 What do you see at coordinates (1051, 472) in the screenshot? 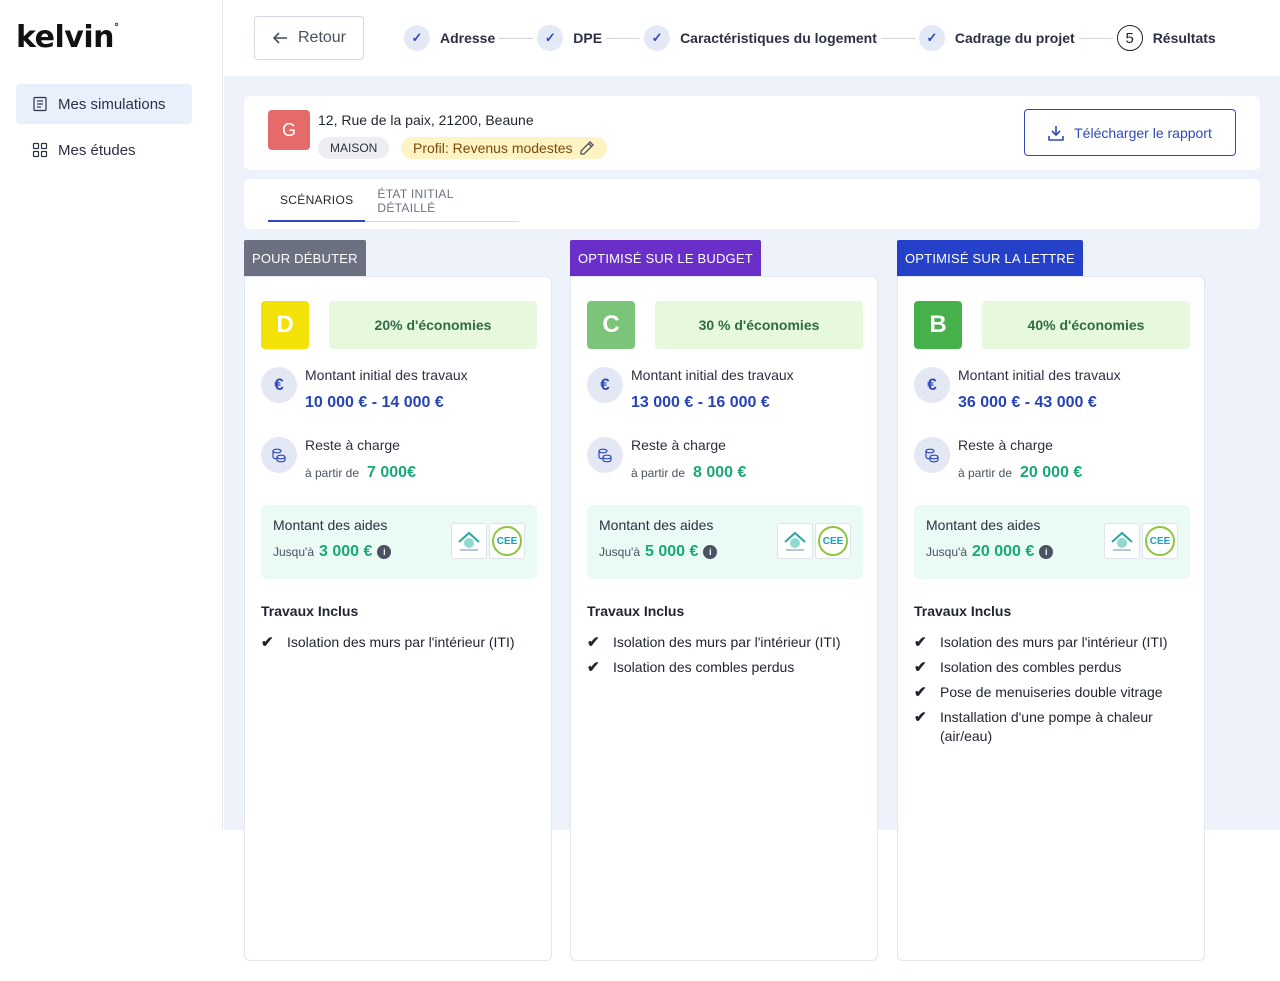
I see `remaining-value: 20 000 €` at bounding box center [1051, 472].